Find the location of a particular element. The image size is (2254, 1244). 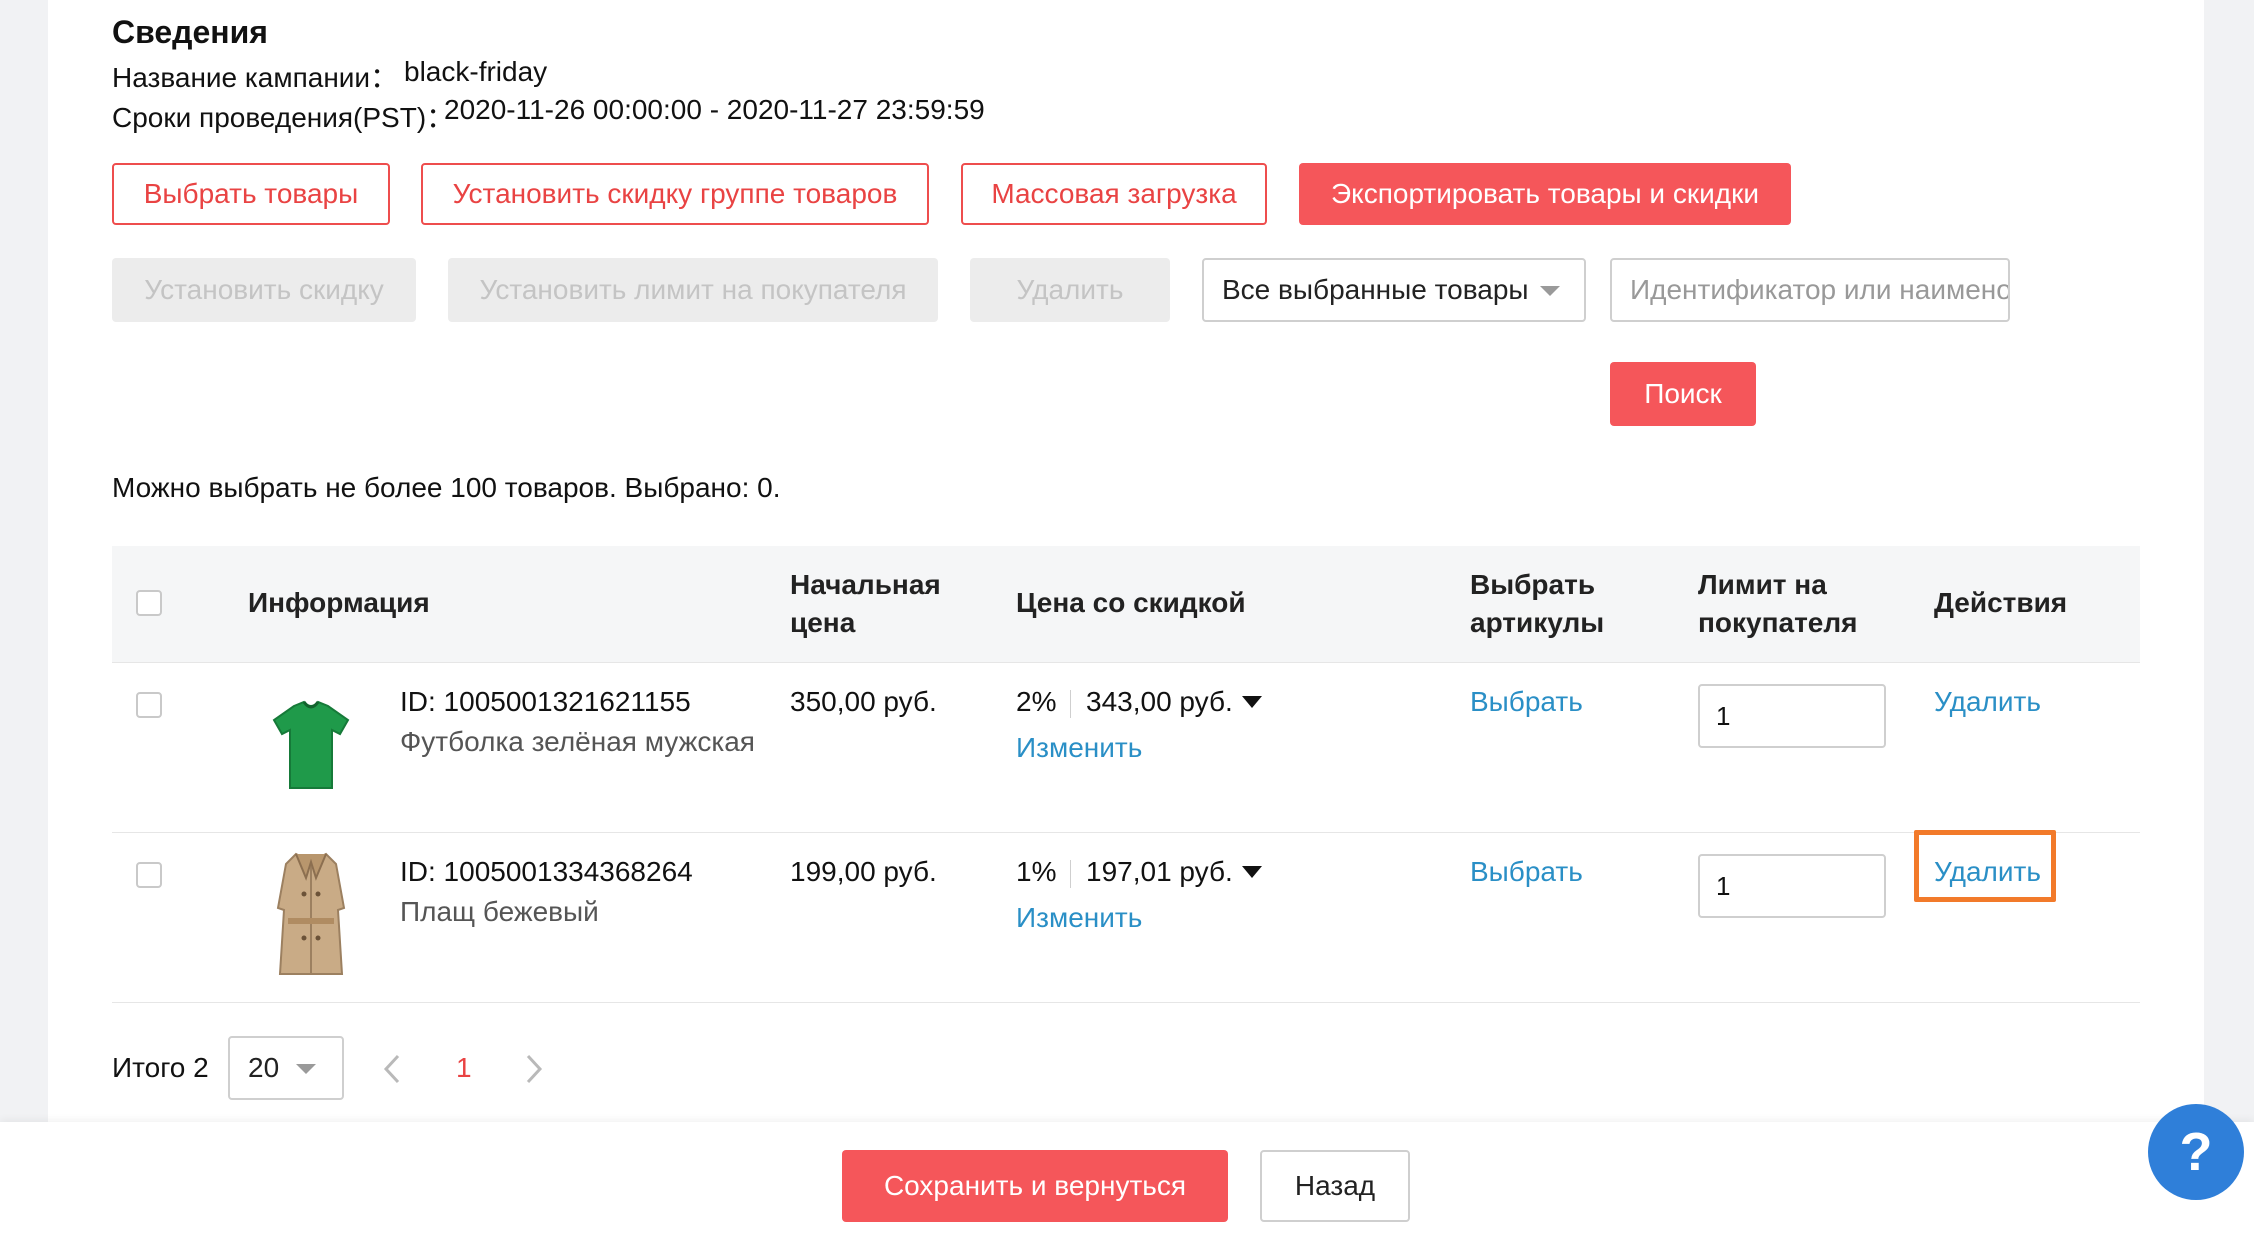

search-placeholder: Идентификатор или наименование is located at coordinates (1819, 289).